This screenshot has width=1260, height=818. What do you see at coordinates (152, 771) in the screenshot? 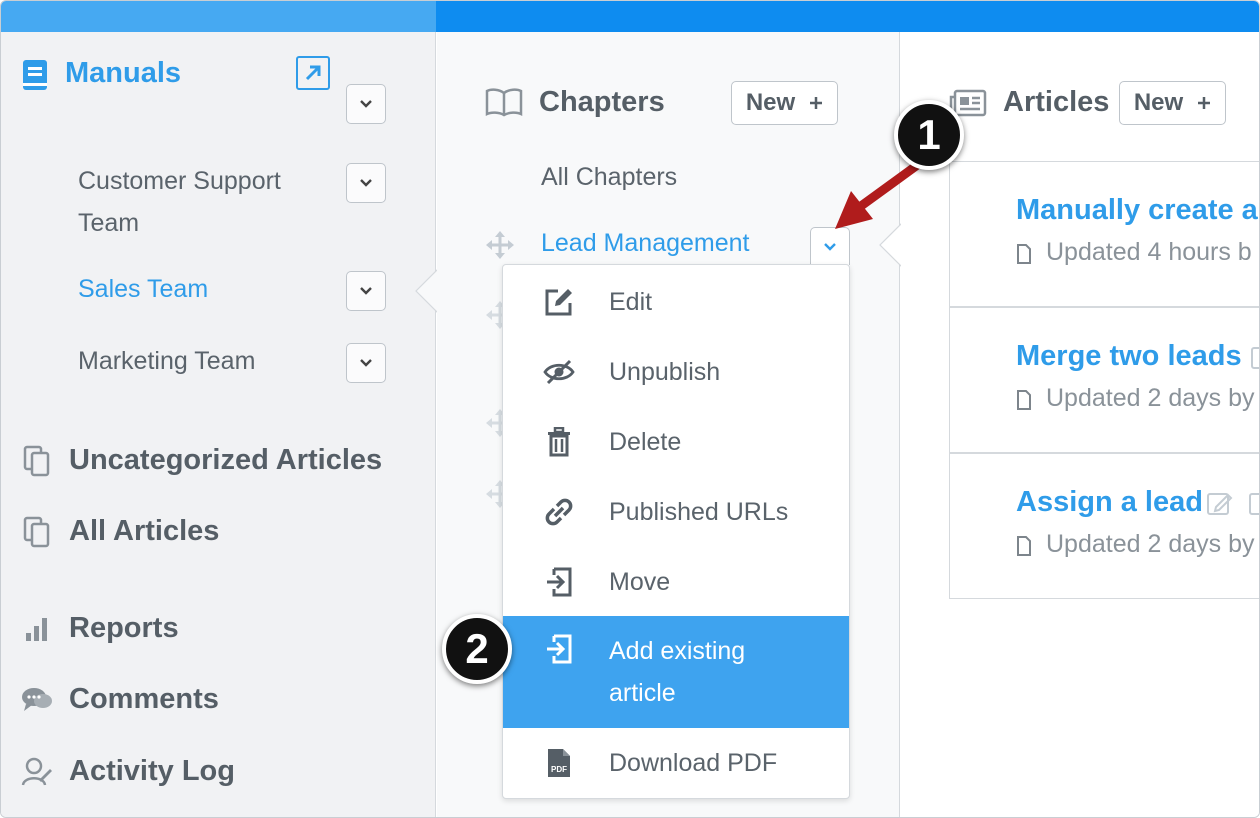
I see `nav-label: Activity Log` at bounding box center [152, 771].